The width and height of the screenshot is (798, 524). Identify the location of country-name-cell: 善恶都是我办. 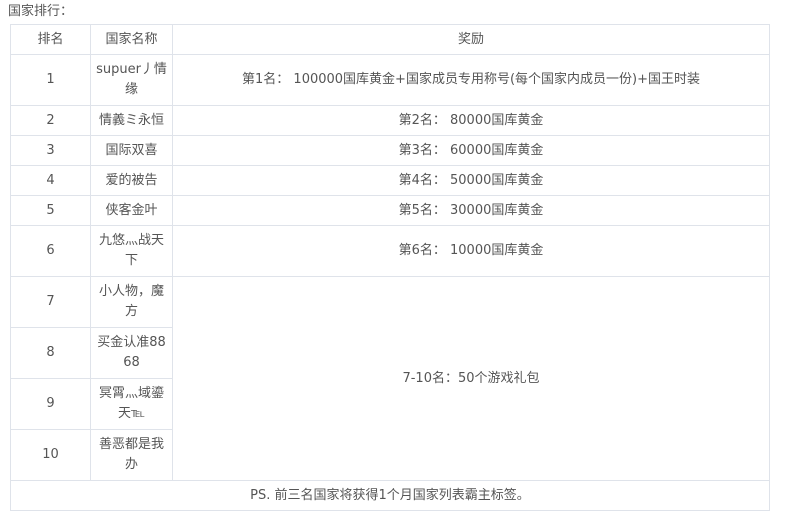
(131, 455).